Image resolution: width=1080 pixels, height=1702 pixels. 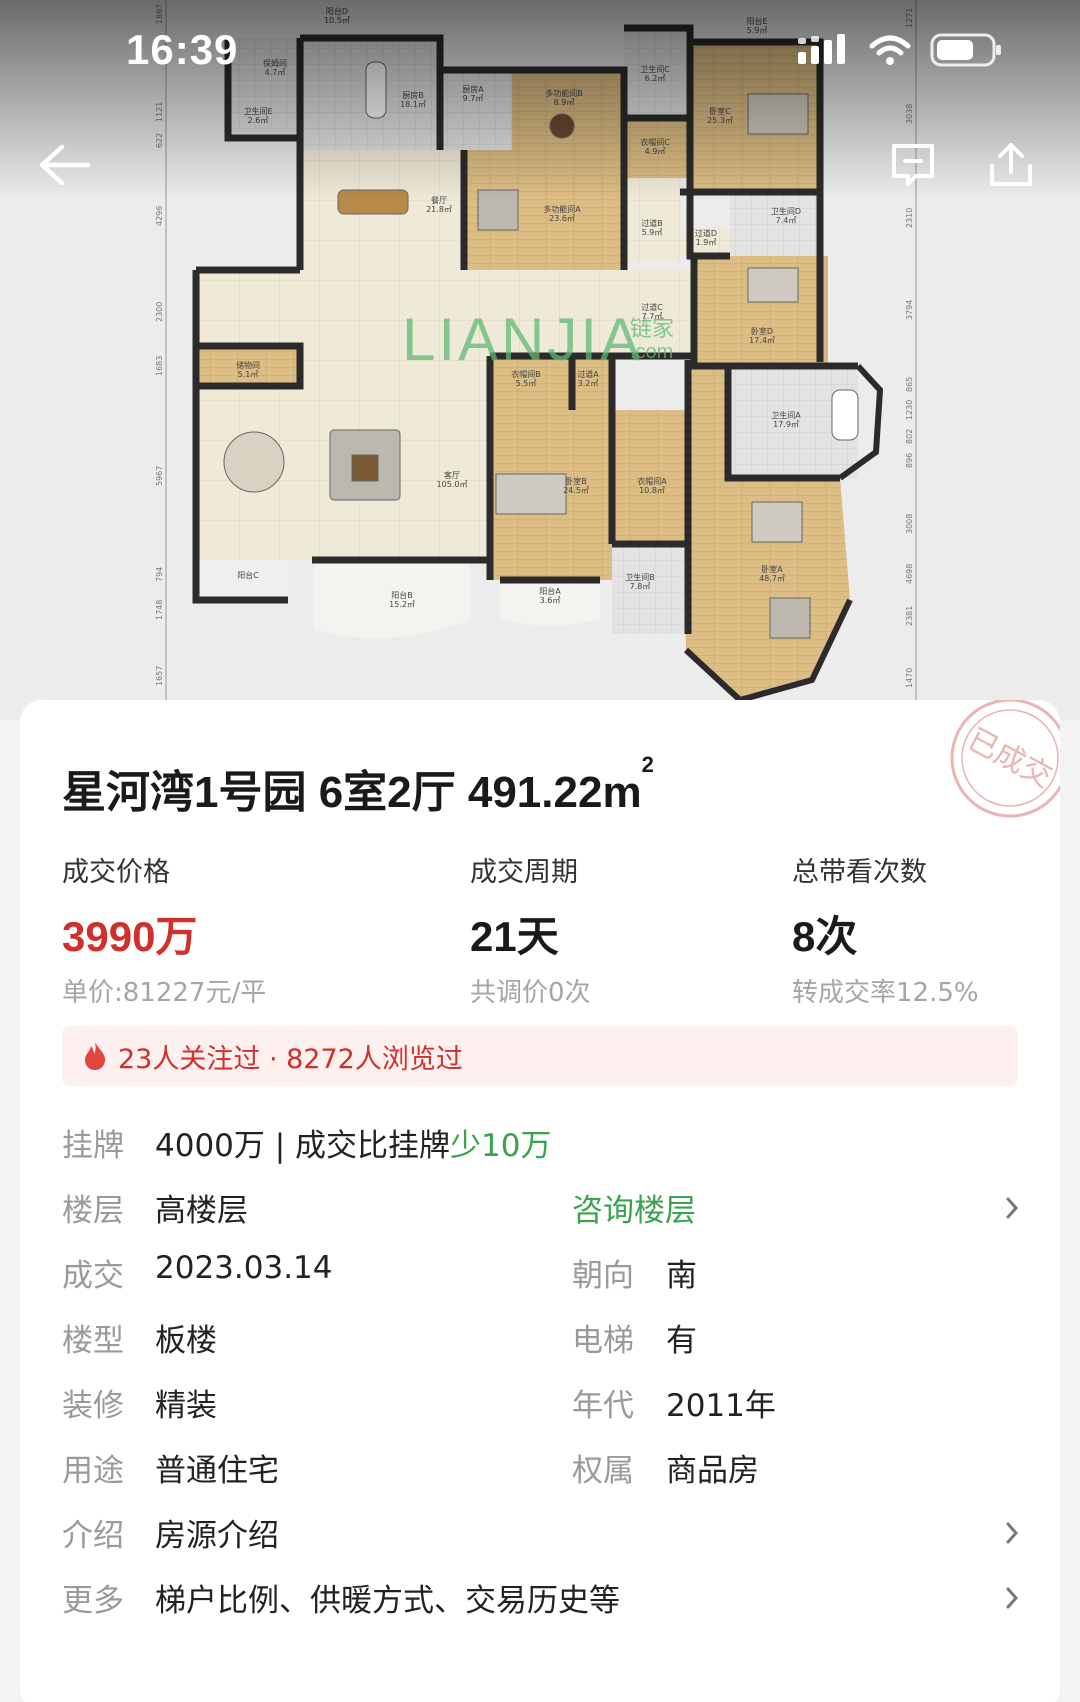 What do you see at coordinates (93, 1471) in the screenshot?
I see `row-key: 用途` at bounding box center [93, 1471].